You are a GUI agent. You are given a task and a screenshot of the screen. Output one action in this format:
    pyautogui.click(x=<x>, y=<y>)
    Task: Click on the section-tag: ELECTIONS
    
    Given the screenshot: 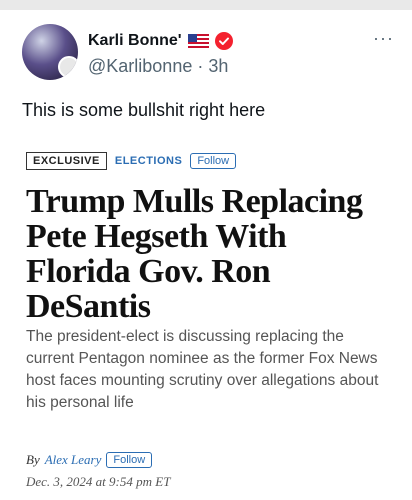 What is the action you would take?
    pyautogui.click(x=148, y=161)
    